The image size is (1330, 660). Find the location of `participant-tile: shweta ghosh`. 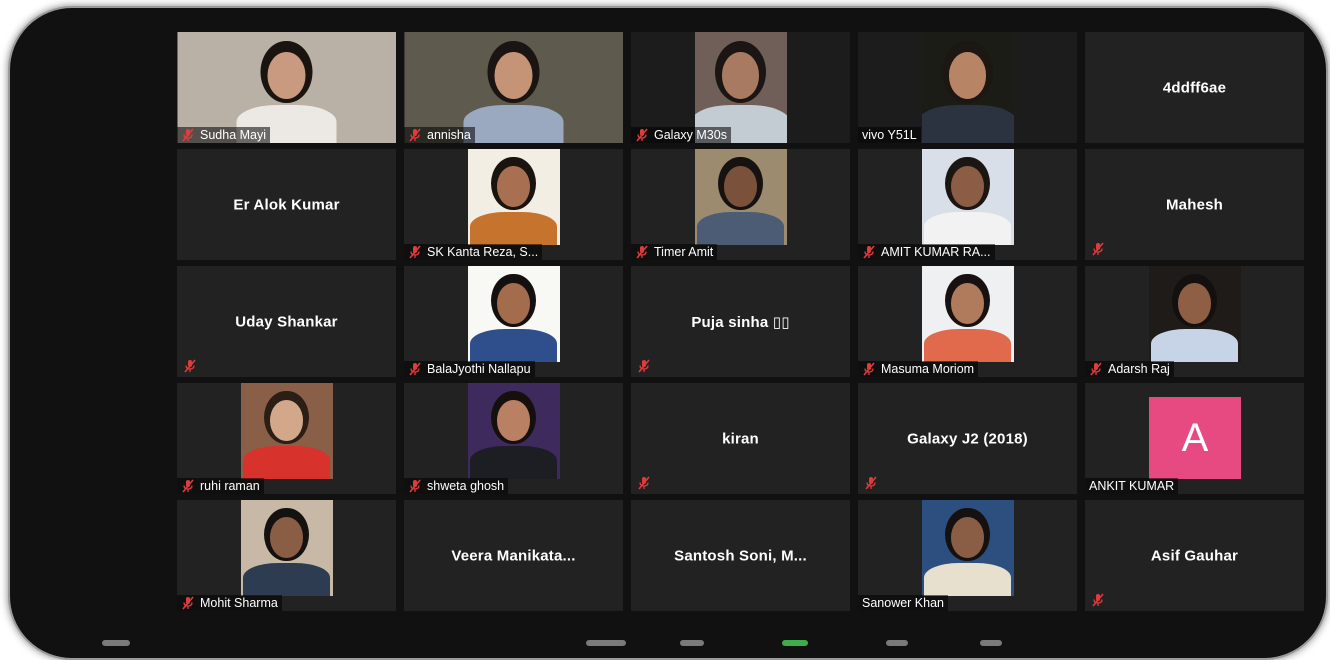

participant-tile: shweta ghosh is located at coordinates (513, 438).